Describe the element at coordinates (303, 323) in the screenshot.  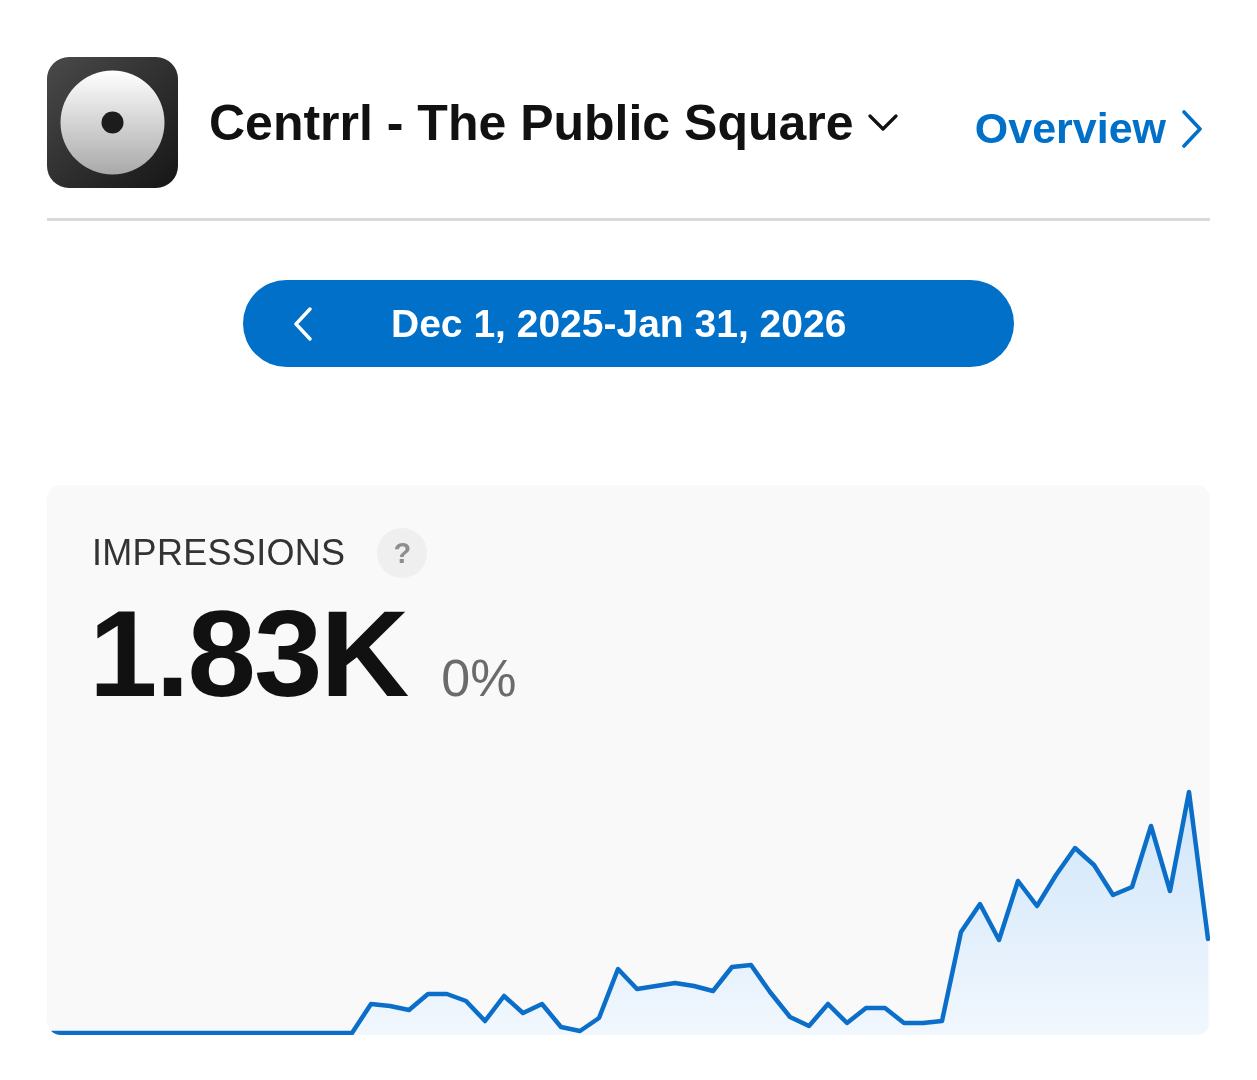
I see `chevron-left-icon` at that location.